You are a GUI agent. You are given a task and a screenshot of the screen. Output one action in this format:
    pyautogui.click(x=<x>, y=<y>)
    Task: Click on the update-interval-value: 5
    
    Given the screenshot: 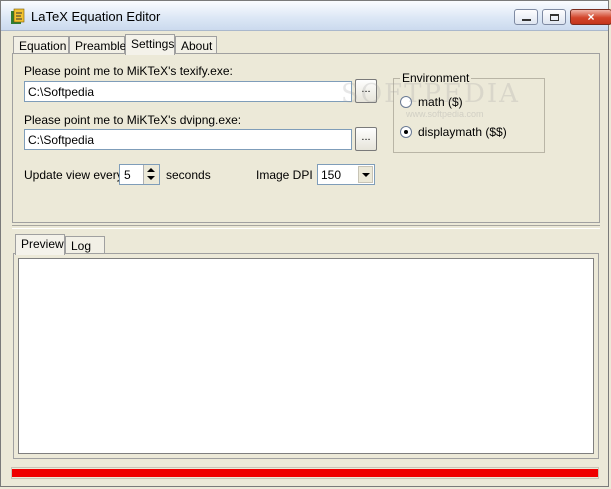 What is the action you would take?
    pyautogui.click(x=127, y=175)
    